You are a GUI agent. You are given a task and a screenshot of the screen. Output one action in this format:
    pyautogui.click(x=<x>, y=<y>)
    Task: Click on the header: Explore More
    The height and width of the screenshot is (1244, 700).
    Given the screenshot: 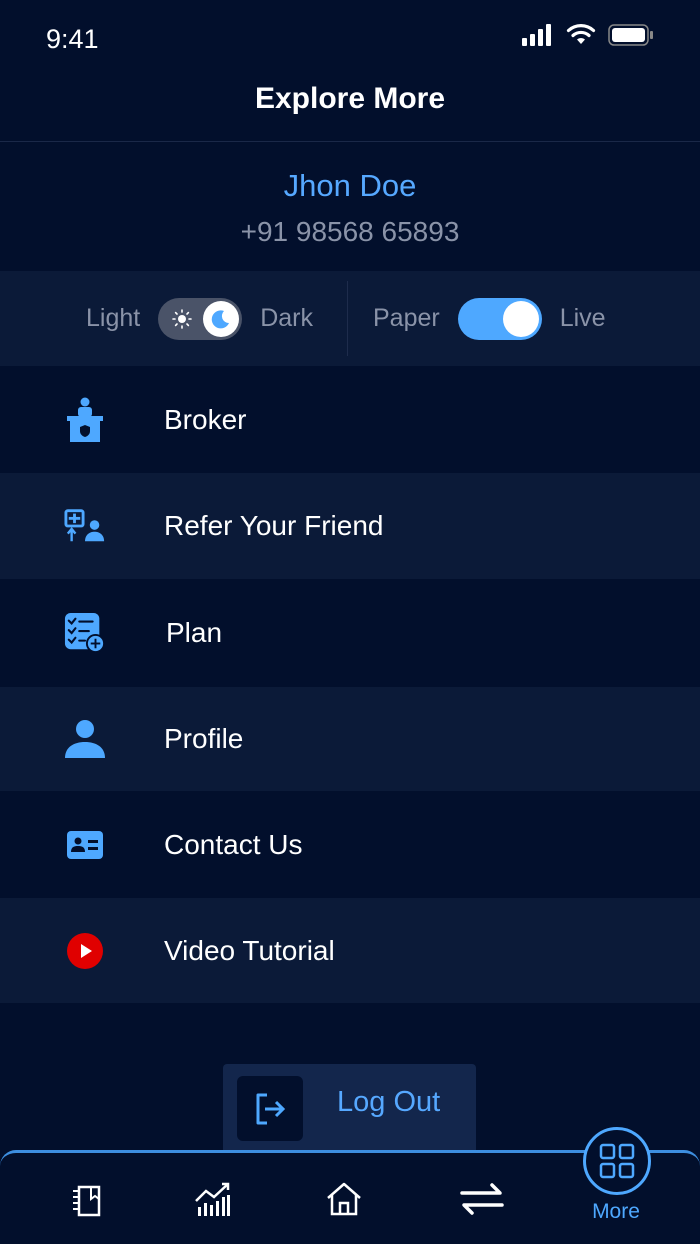 What is the action you would take?
    pyautogui.click(x=350, y=106)
    